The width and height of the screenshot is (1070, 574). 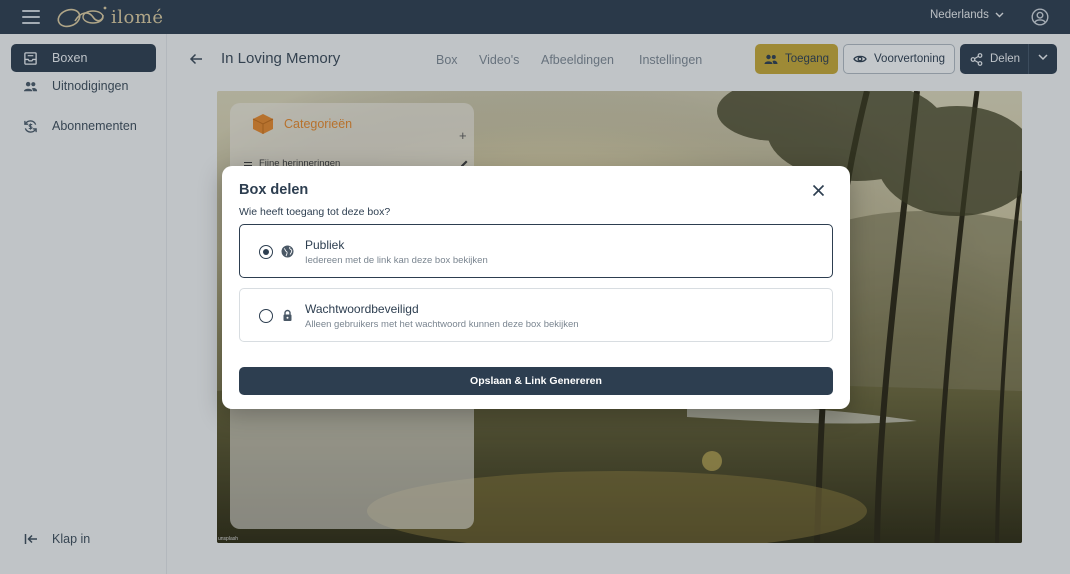 I want to click on option-title: Publiek, so click(x=325, y=245).